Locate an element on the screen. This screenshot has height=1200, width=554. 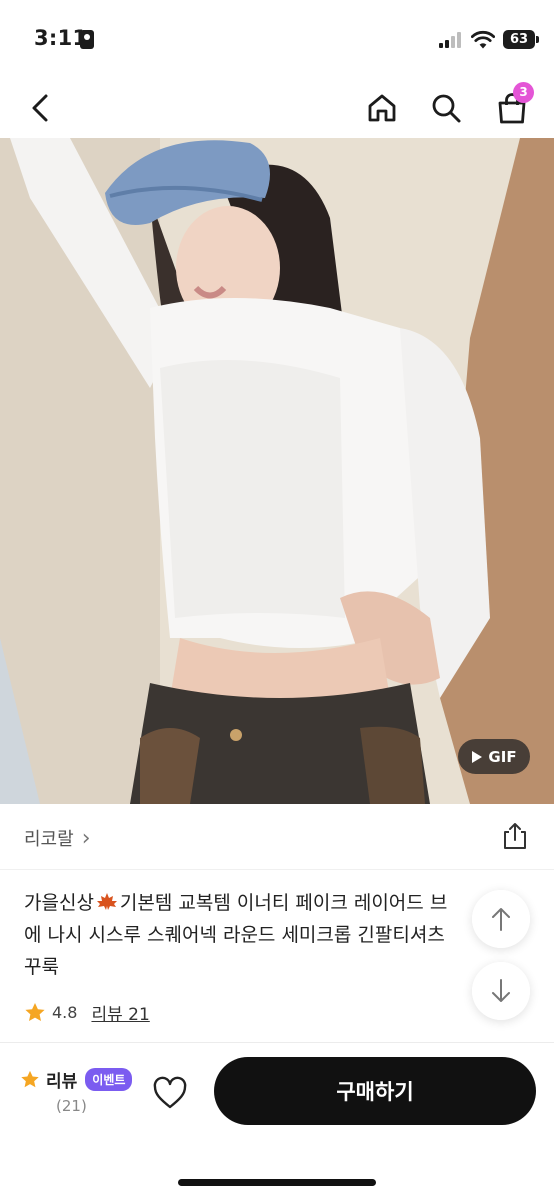
contact-card-icon is located at coordinates (87, 39).